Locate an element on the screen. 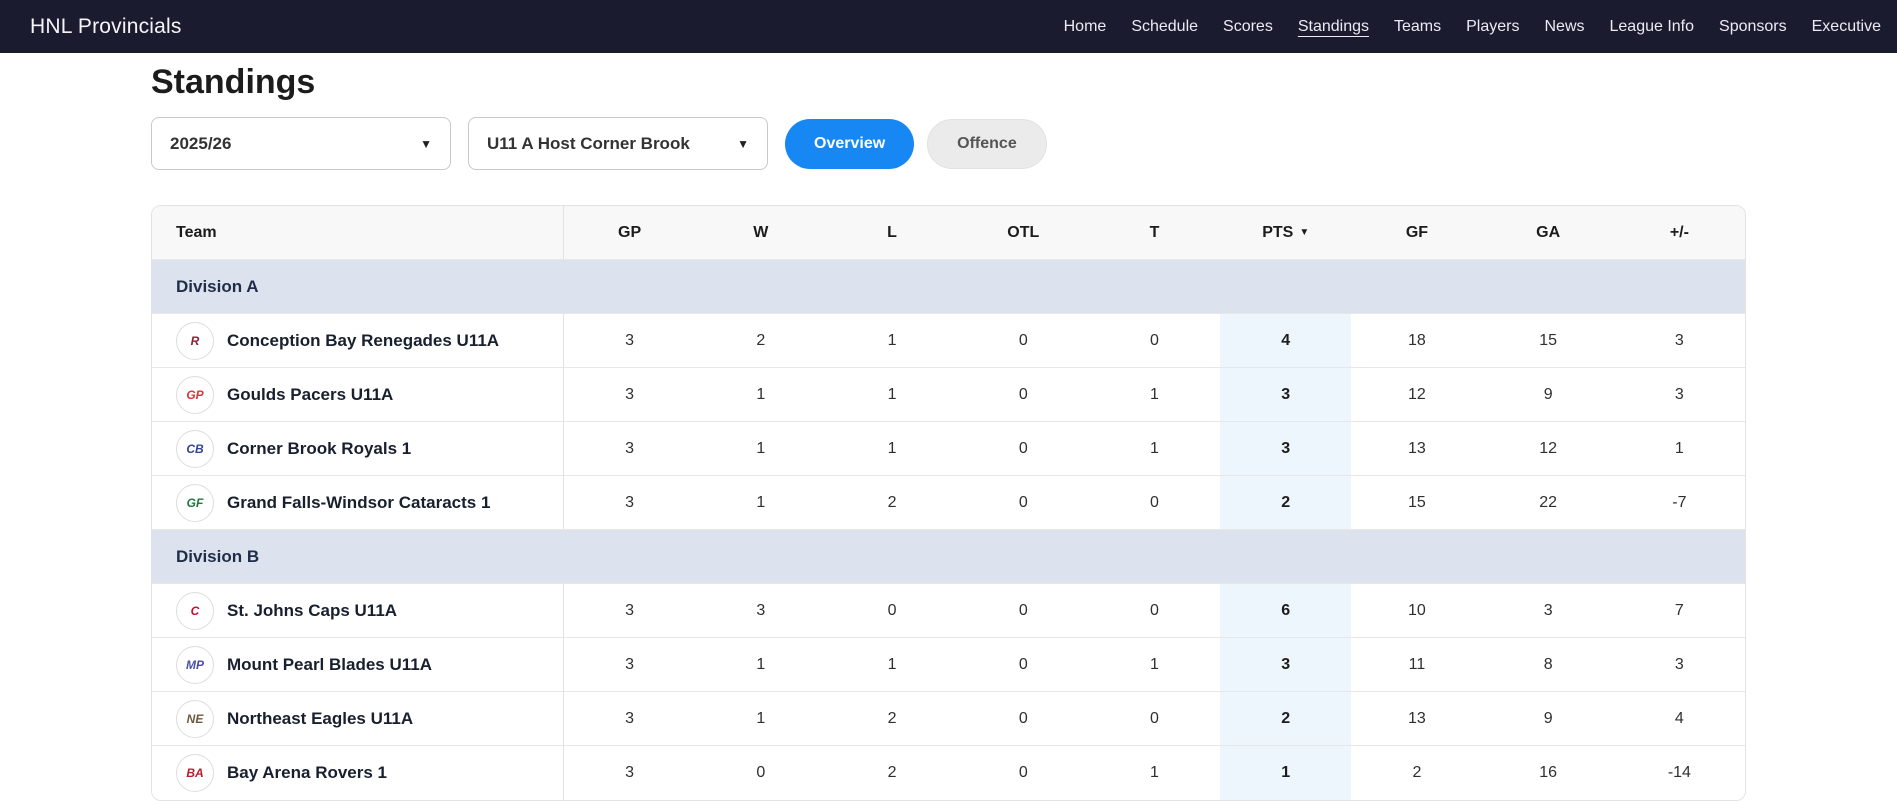  division-select-value: U11 A Host Corner Brook is located at coordinates (588, 143).